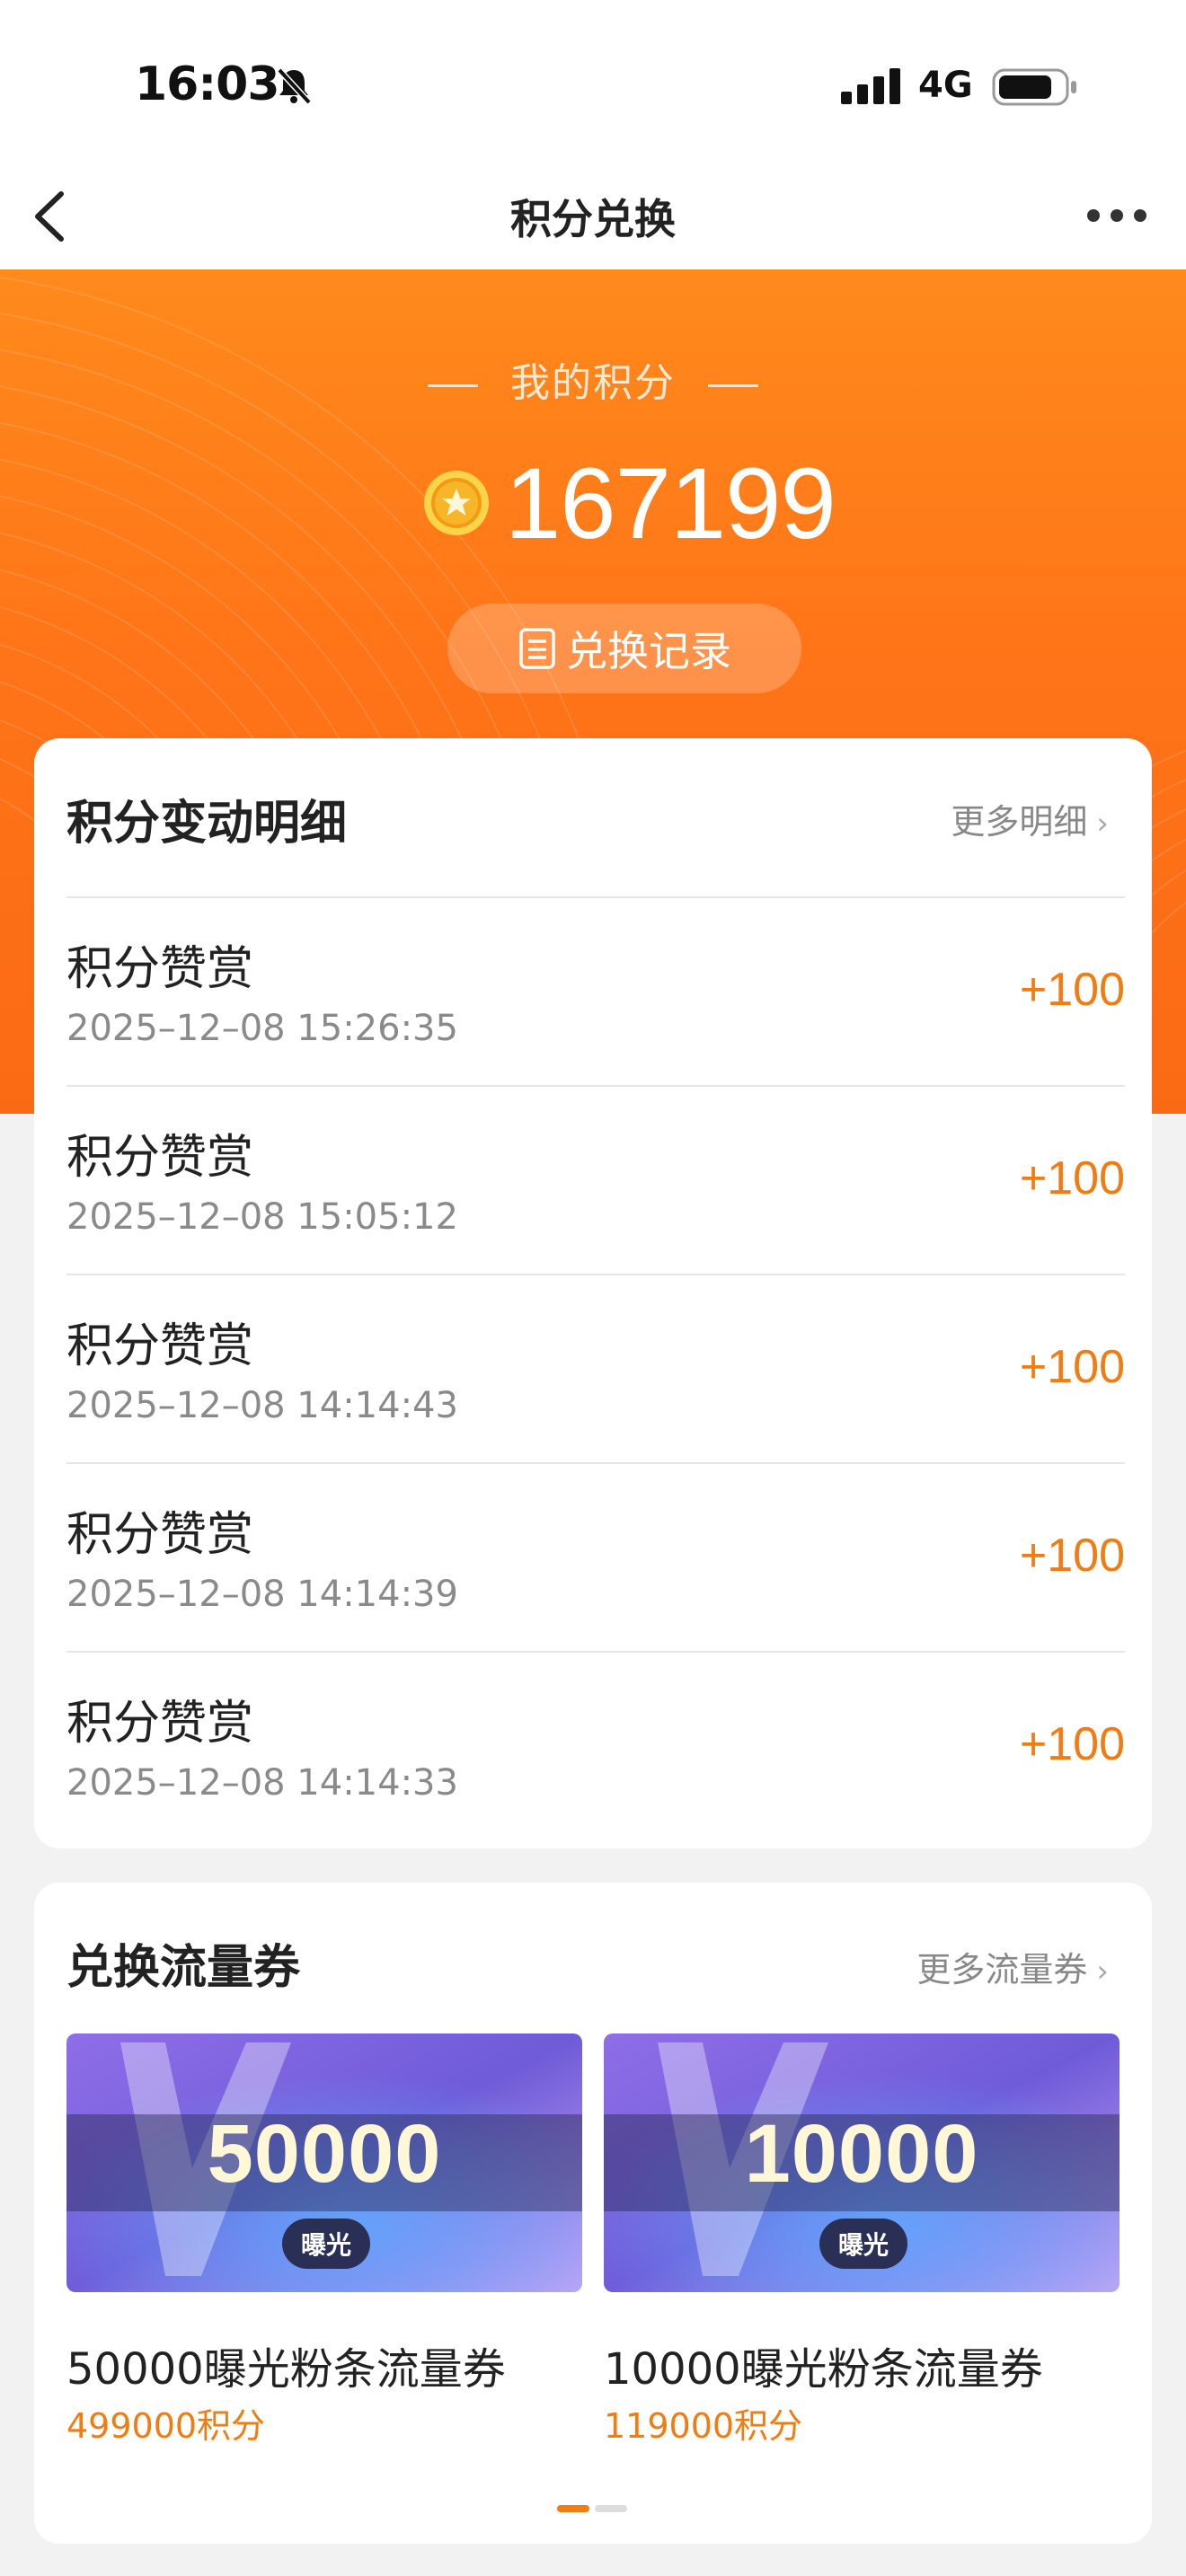 The width and height of the screenshot is (1186, 2576). I want to click on bell-muted-icon, so click(294, 86).